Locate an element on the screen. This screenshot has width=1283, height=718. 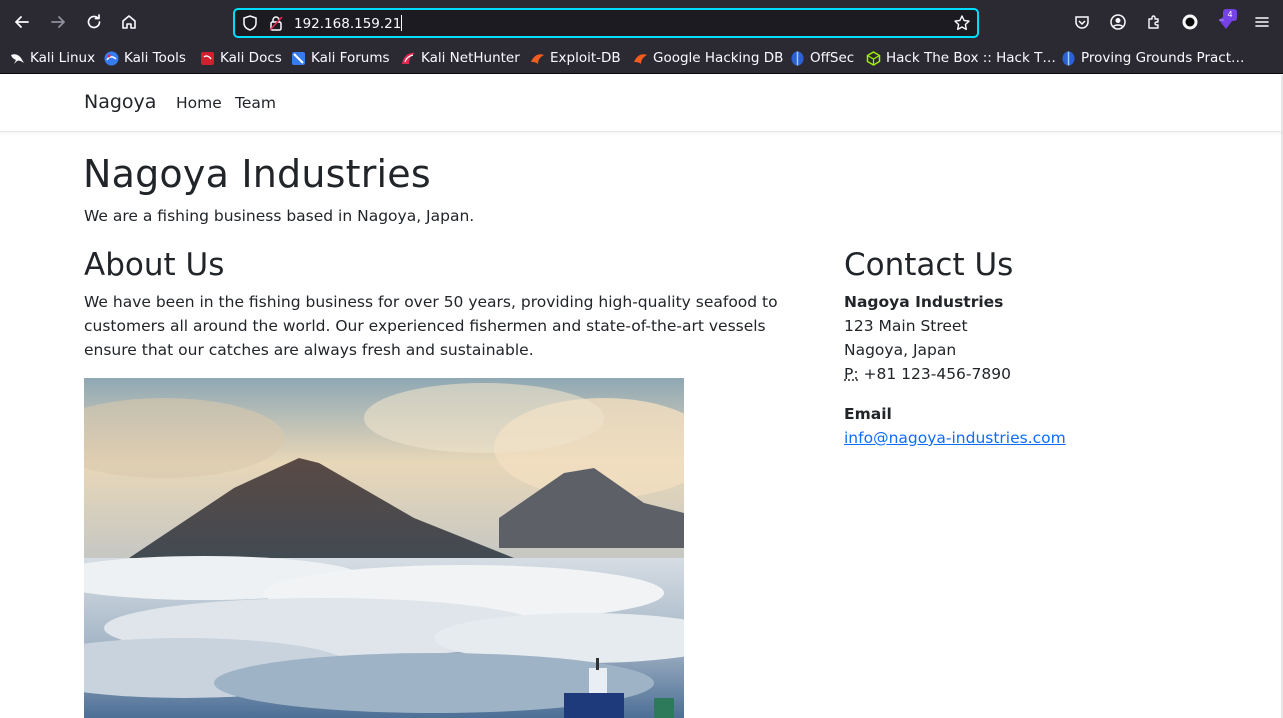
ghdb-icon is located at coordinates (640, 58).